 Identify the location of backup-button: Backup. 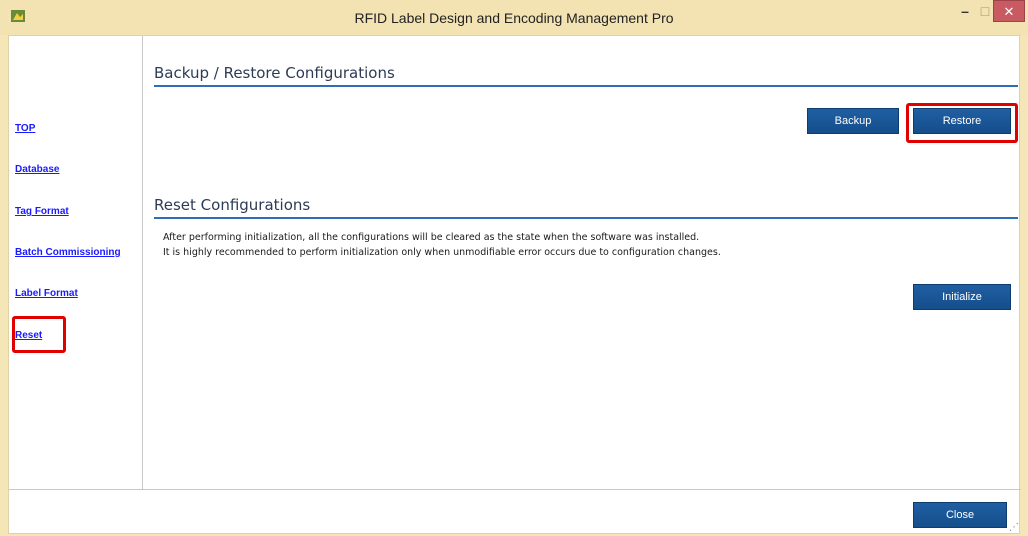
(853, 121).